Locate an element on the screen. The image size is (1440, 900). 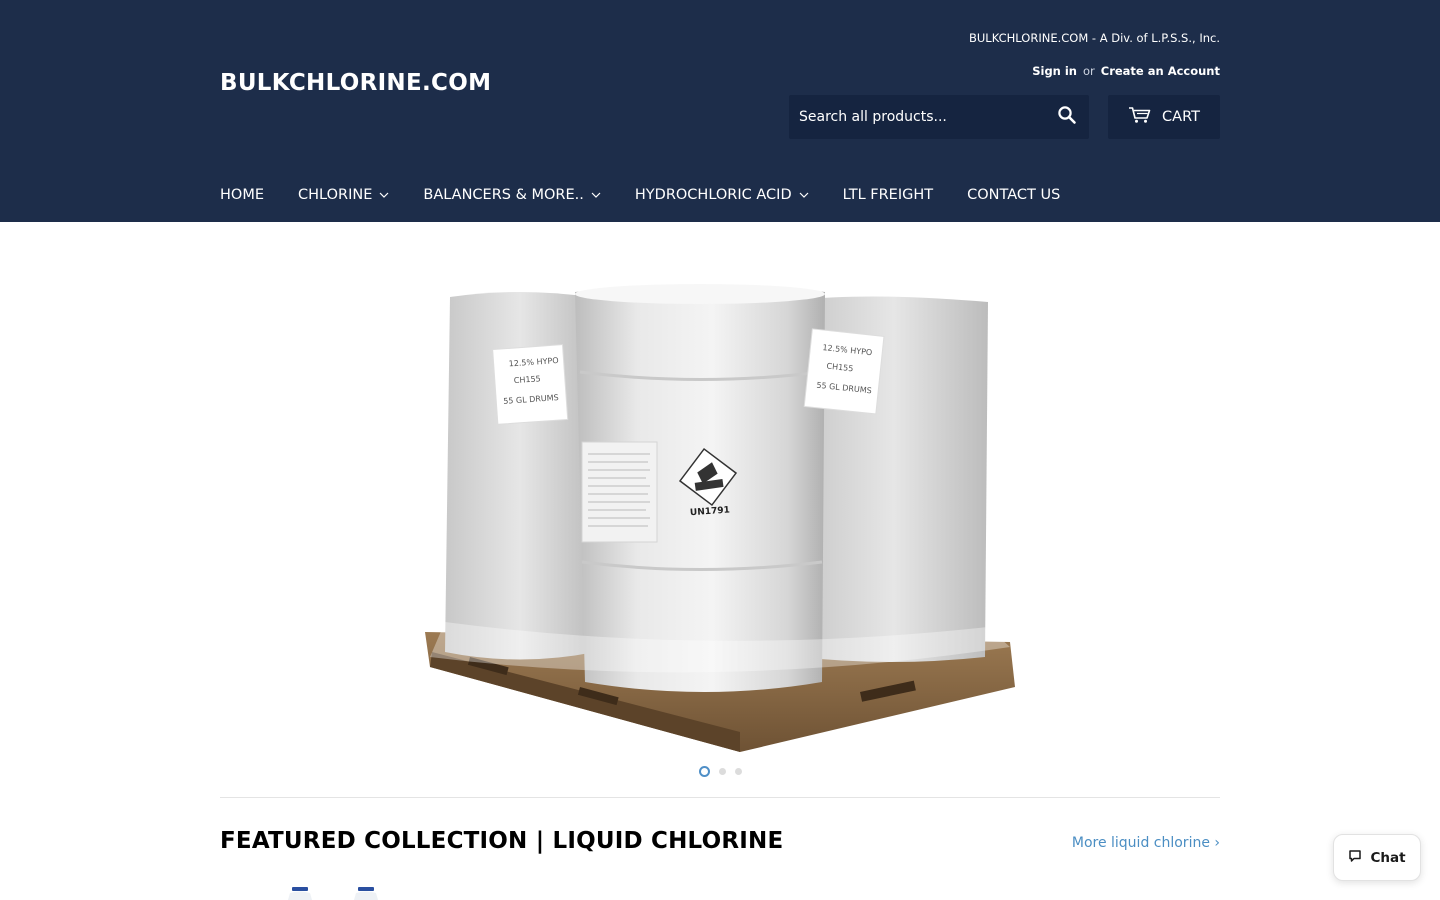
search-input is located at coordinates (917, 117).